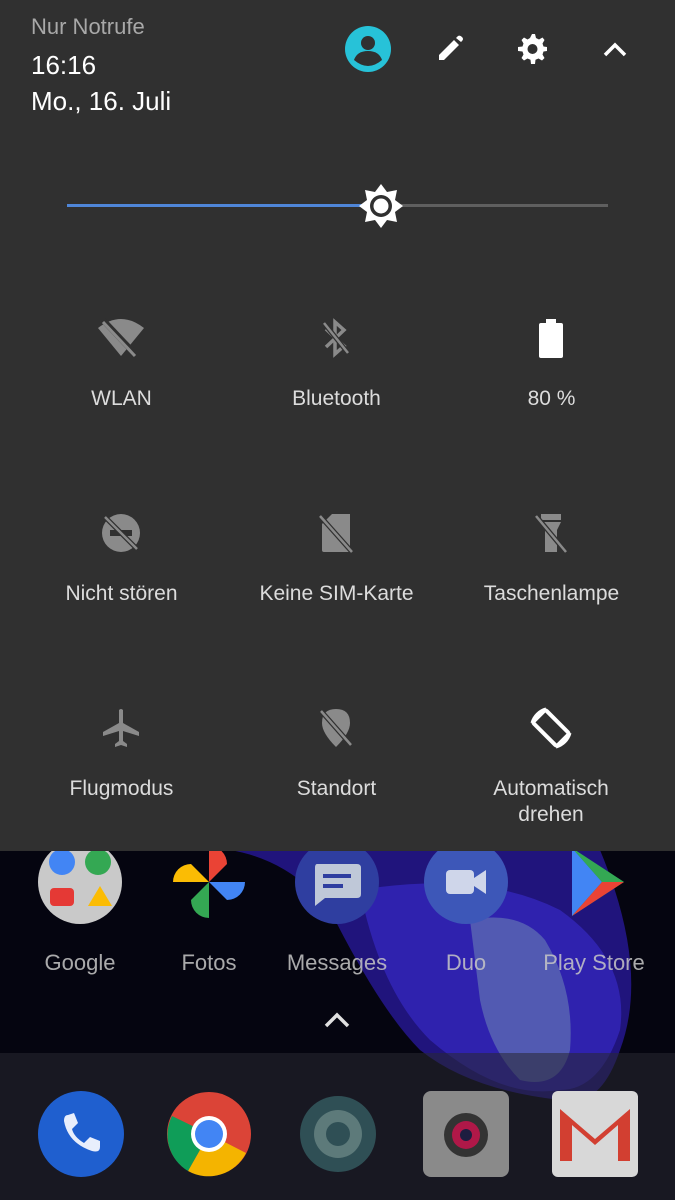 Image resolution: width=675 pixels, height=1200 pixels. What do you see at coordinates (336, 788) in the screenshot?
I see `tile-label: Standort` at bounding box center [336, 788].